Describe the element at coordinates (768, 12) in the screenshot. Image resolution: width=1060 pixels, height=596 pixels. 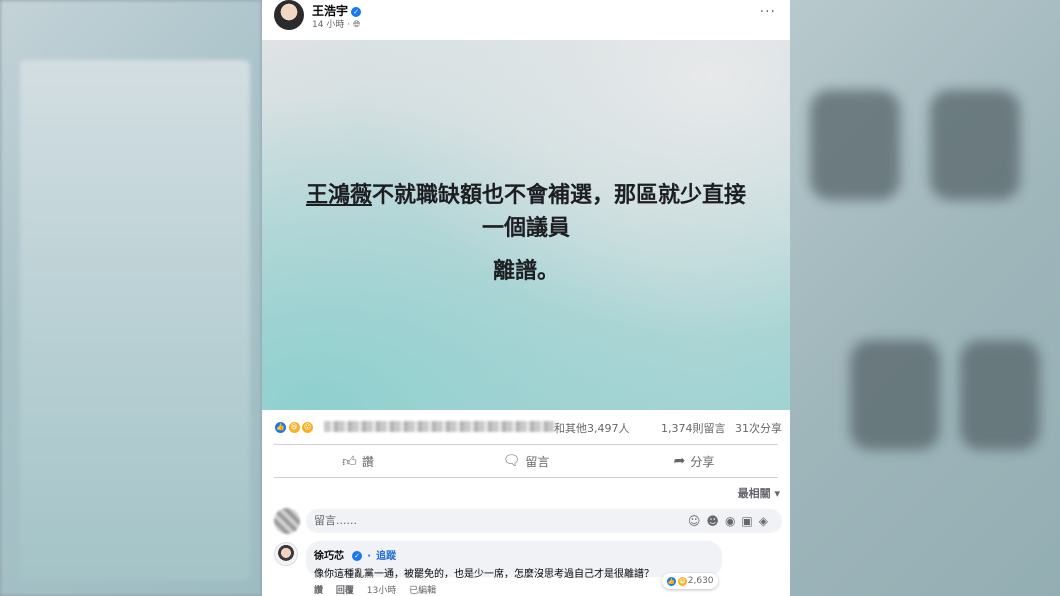
I see `more-options-button: ···` at that location.